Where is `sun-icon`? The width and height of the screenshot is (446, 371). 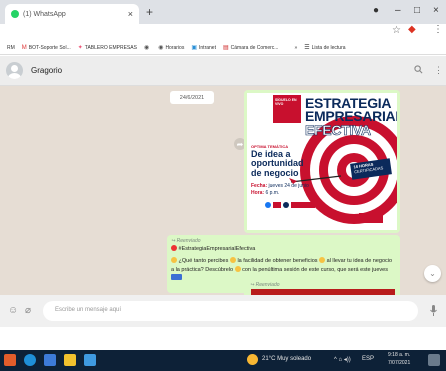
sun-icon is located at coordinates (252, 359).